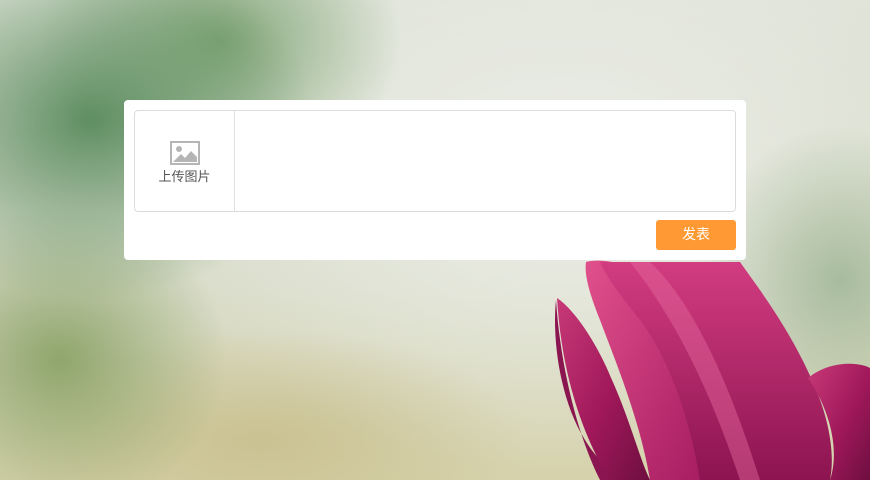 The height and width of the screenshot is (480, 870). I want to click on upload-image-label: 上传图片, so click(184, 177).